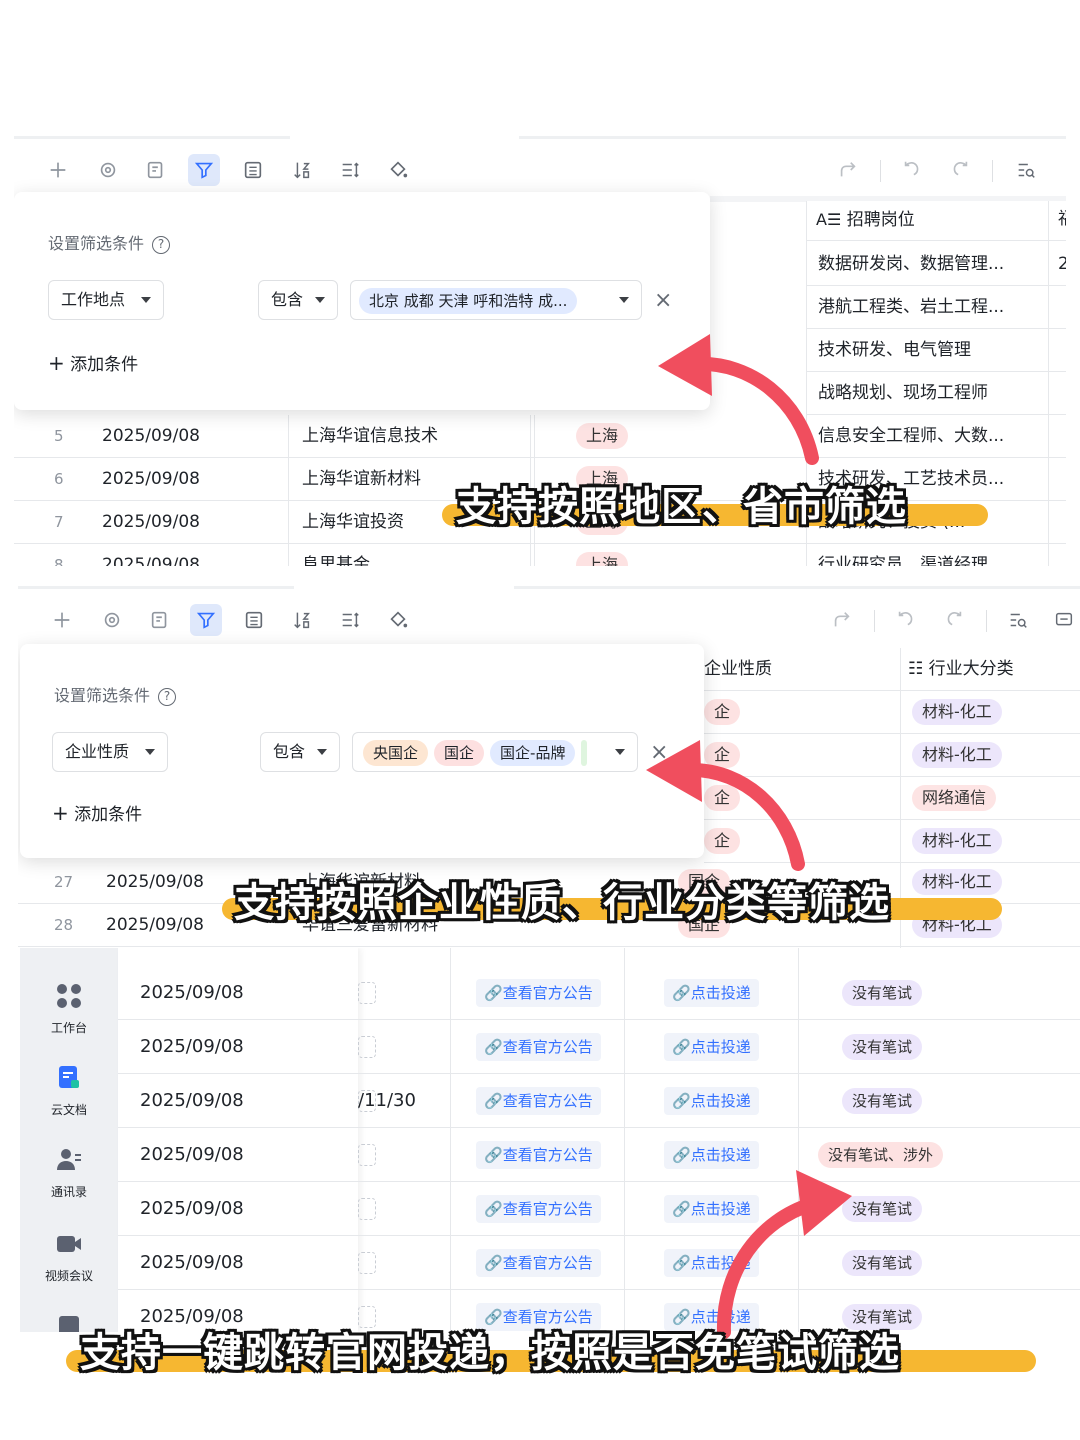 The height and width of the screenshot is (1440, 1080). Describe the element at coordinates (110, 752) in the screenshot. I see `field-select: 企业性质` at that location.